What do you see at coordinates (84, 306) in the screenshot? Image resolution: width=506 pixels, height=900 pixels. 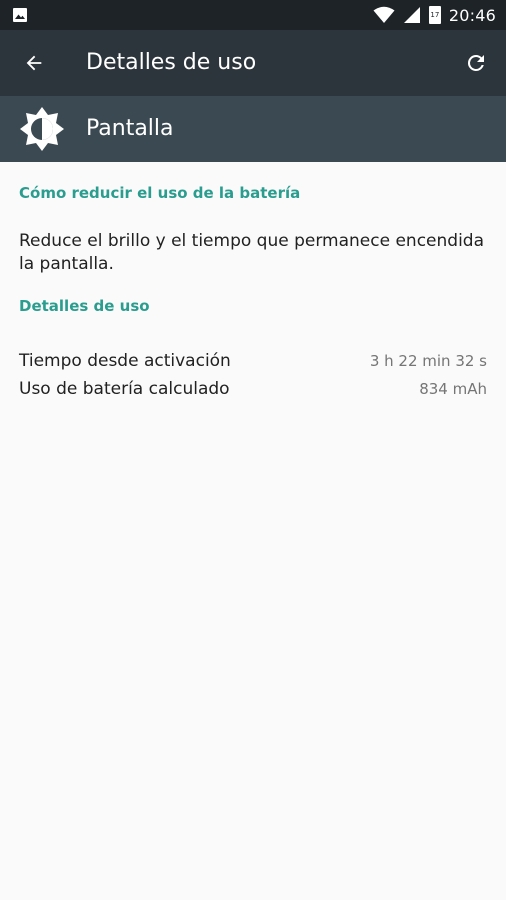 I see `usage-details-section-title: Detalles de uso` at bounding box center [84, 306].